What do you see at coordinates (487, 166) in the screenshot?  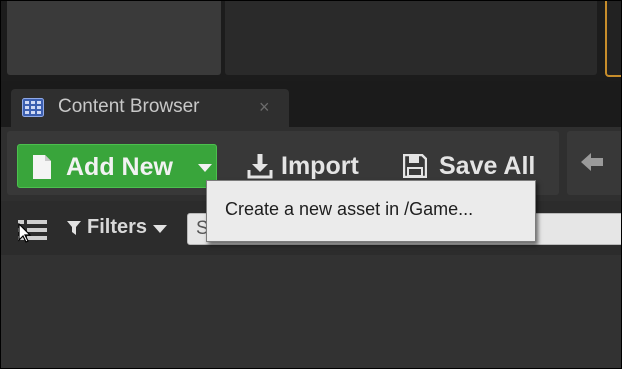 I see `save-all-label: Save All` at bounding box center [487, 166].